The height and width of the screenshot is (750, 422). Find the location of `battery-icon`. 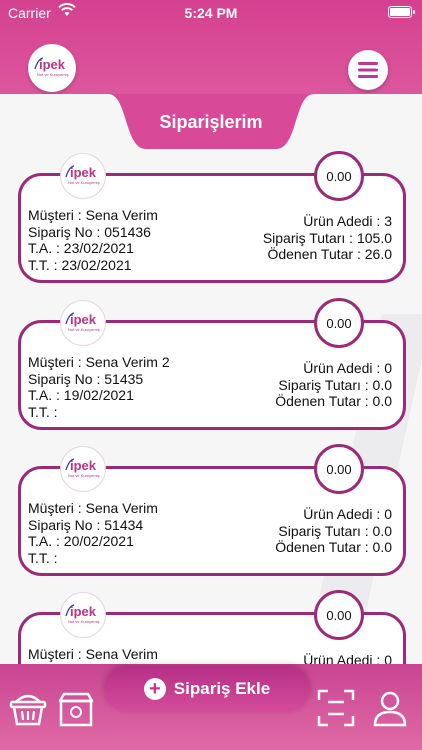

battery-icon is located at coordinates (401, 12).